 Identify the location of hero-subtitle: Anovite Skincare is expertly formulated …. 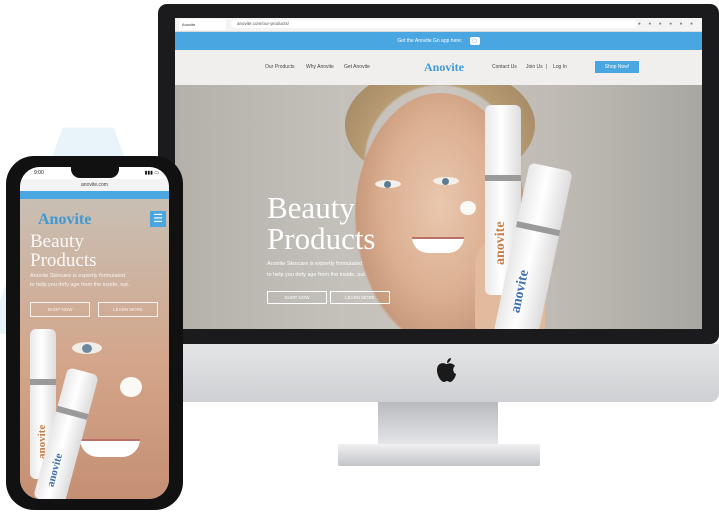
(342, 270).